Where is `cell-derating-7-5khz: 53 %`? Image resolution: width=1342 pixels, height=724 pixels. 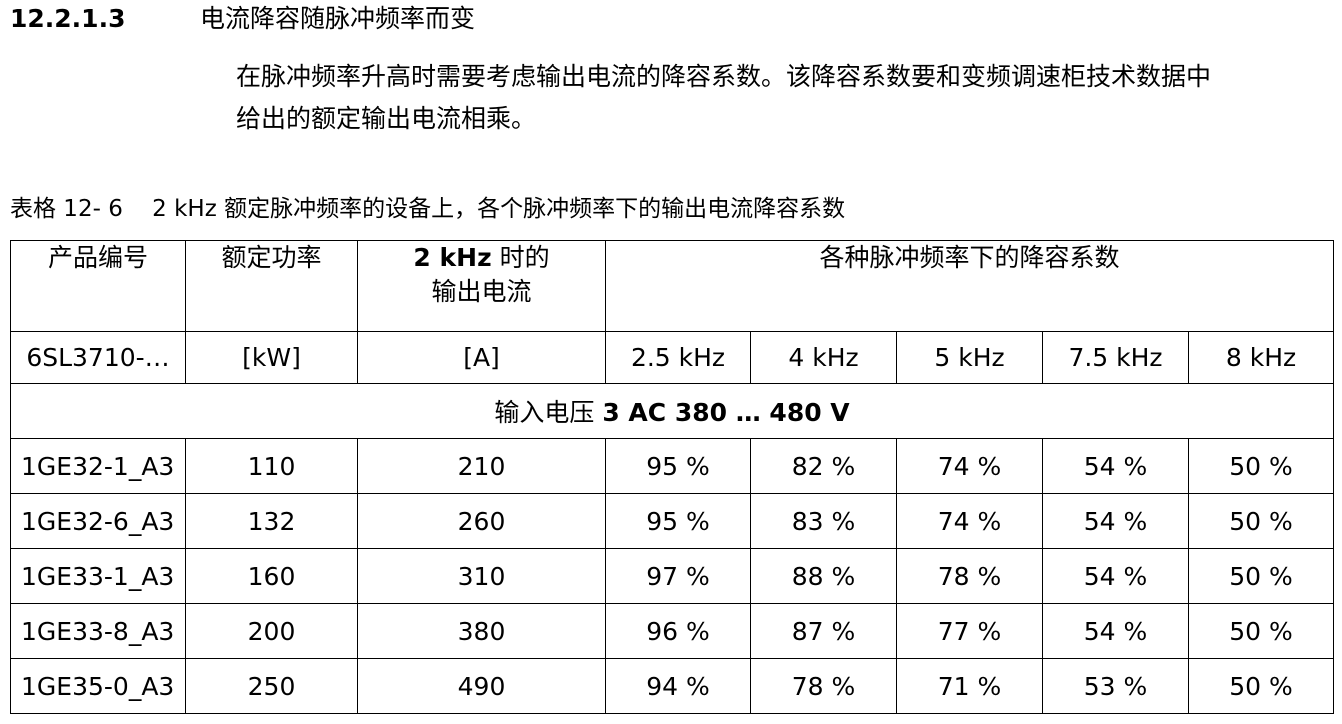 cell-derating-7-5khz: 53 % is located at coordinates (1115, 686).